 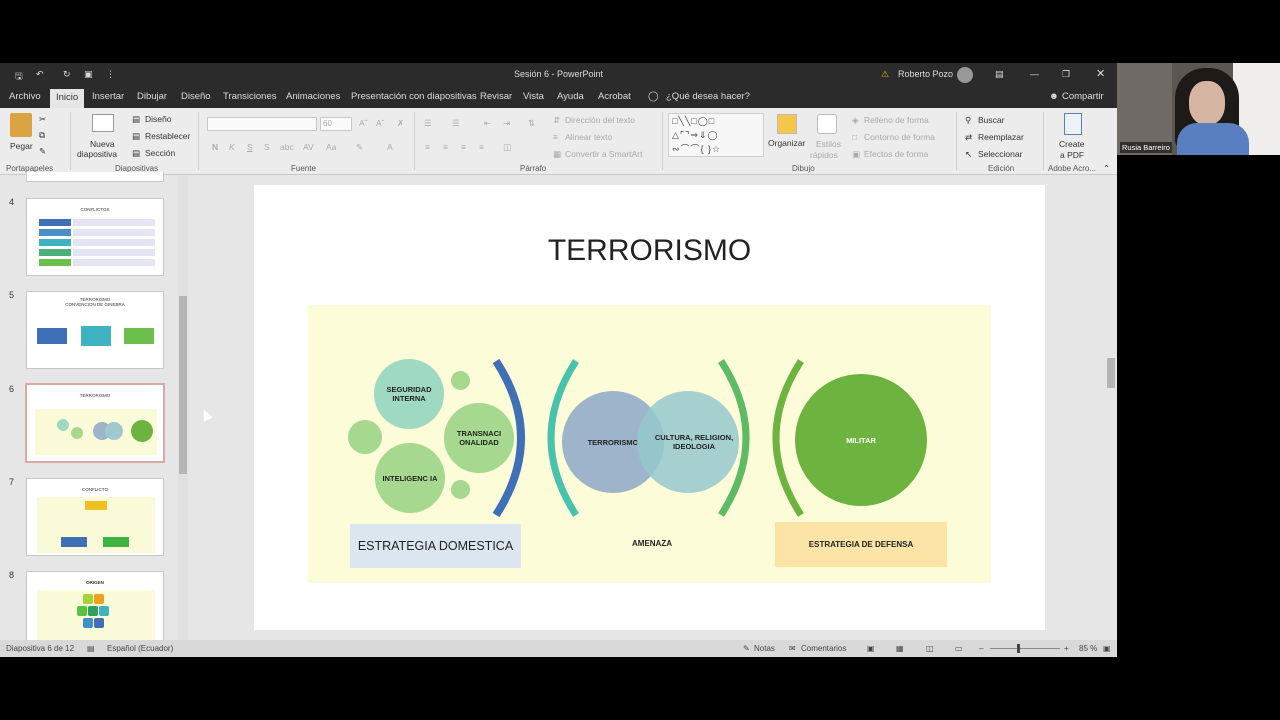 What do you see at coordinates (1018, 648) in the screenshot?
I see `zoom-slider-thumb` at bounding box center [1018, 648].